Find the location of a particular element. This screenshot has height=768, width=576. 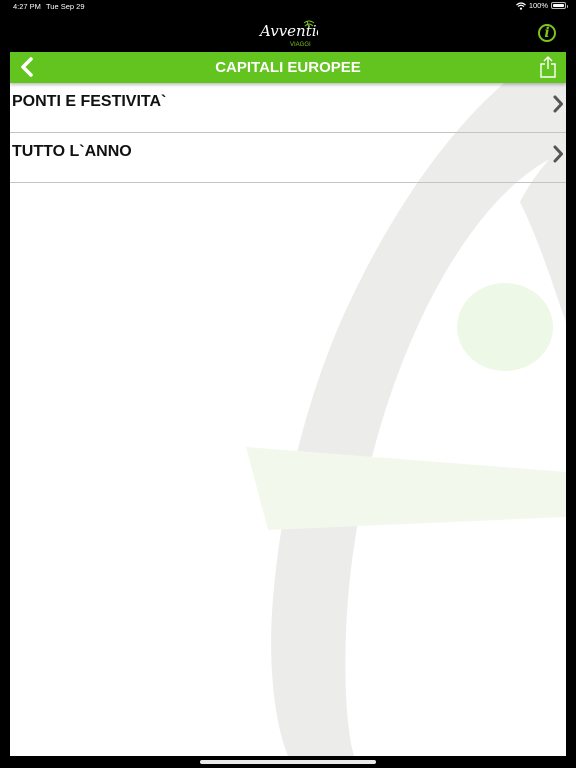

page-title: CAPITALI EUROPEE is located at coordinates (288, 67).